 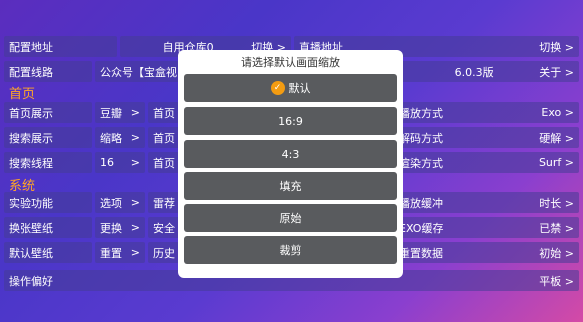 I want to click on change-wallpaper-label: 换张壁纸, so click(x=48, y=227).